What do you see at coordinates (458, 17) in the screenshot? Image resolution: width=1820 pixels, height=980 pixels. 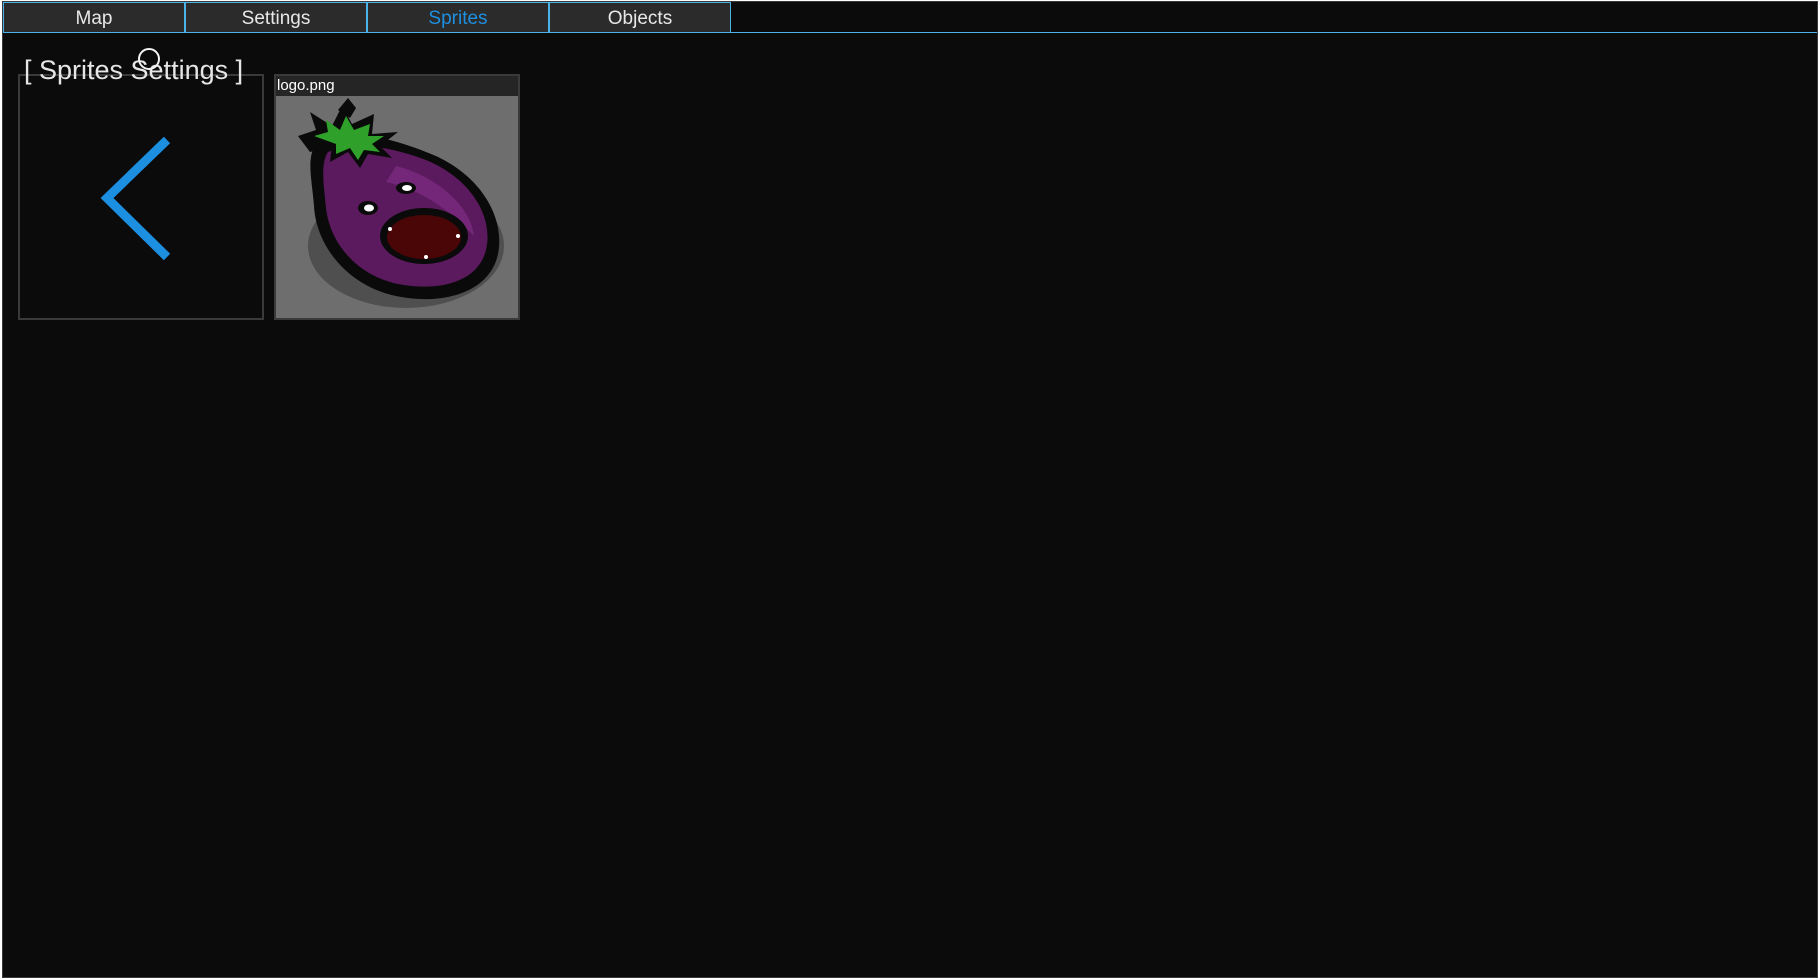 I see `tab-sprites: Sprites` at bounding box center [458, 17].